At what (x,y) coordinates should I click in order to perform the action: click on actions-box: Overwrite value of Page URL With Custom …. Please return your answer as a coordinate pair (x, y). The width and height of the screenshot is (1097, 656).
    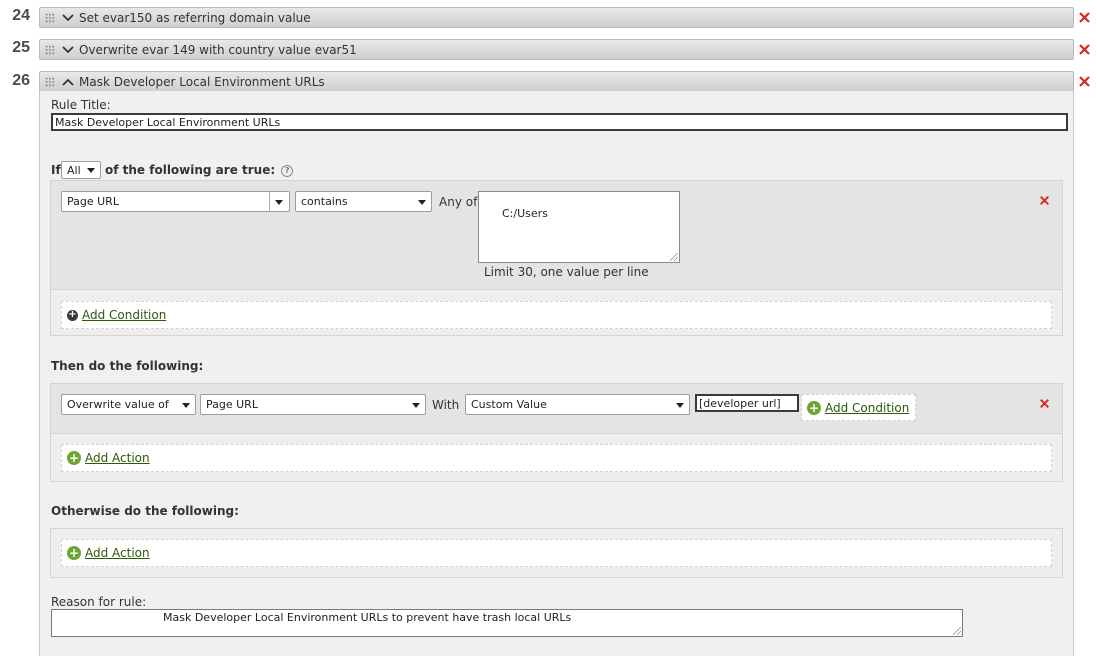
    Looking at the image, I should click on (556, 432).